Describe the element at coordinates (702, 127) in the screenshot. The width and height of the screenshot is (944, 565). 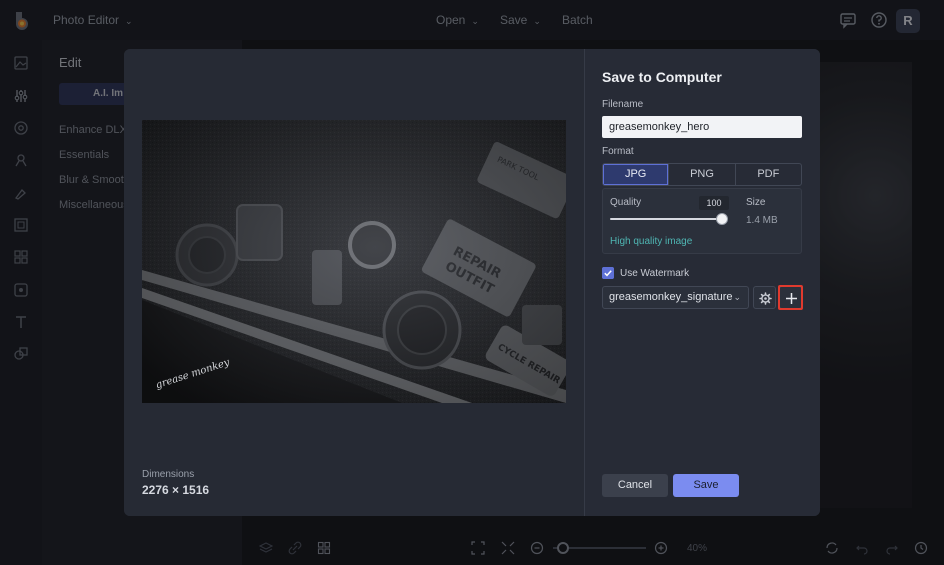
I see `filename-input` at that location.